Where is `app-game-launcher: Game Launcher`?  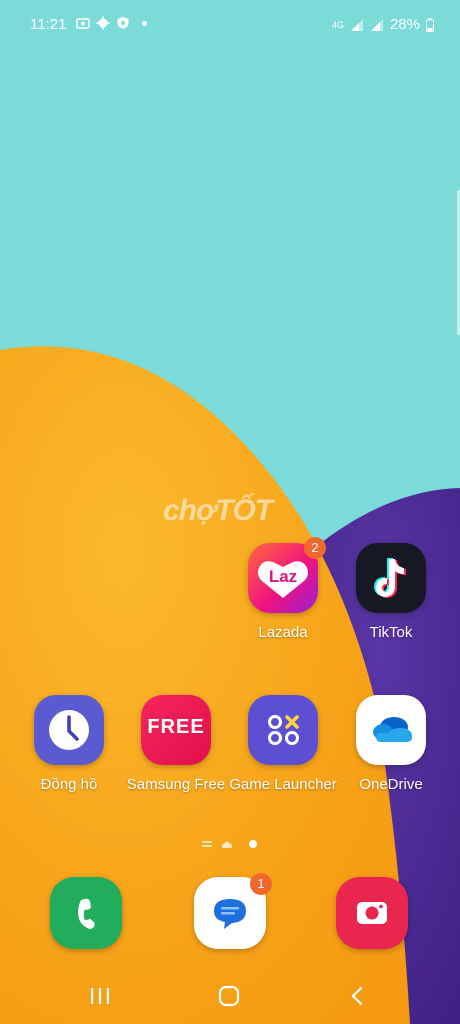 app-game-launcher: Game Launcher is located at coordinates (283, 744).